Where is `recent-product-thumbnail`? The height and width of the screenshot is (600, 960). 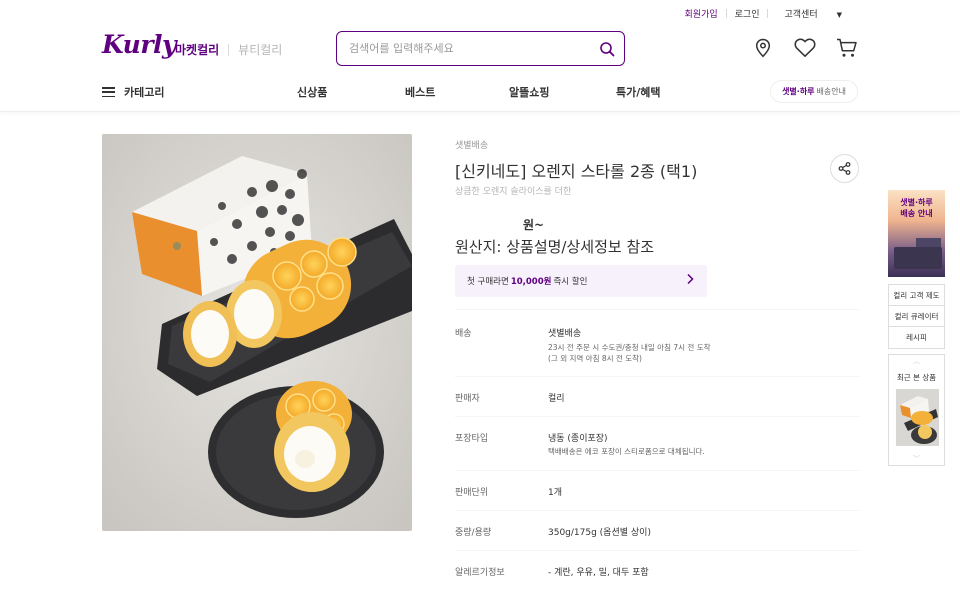
recent-product-thumbnail is located at coordinates (917, 417).